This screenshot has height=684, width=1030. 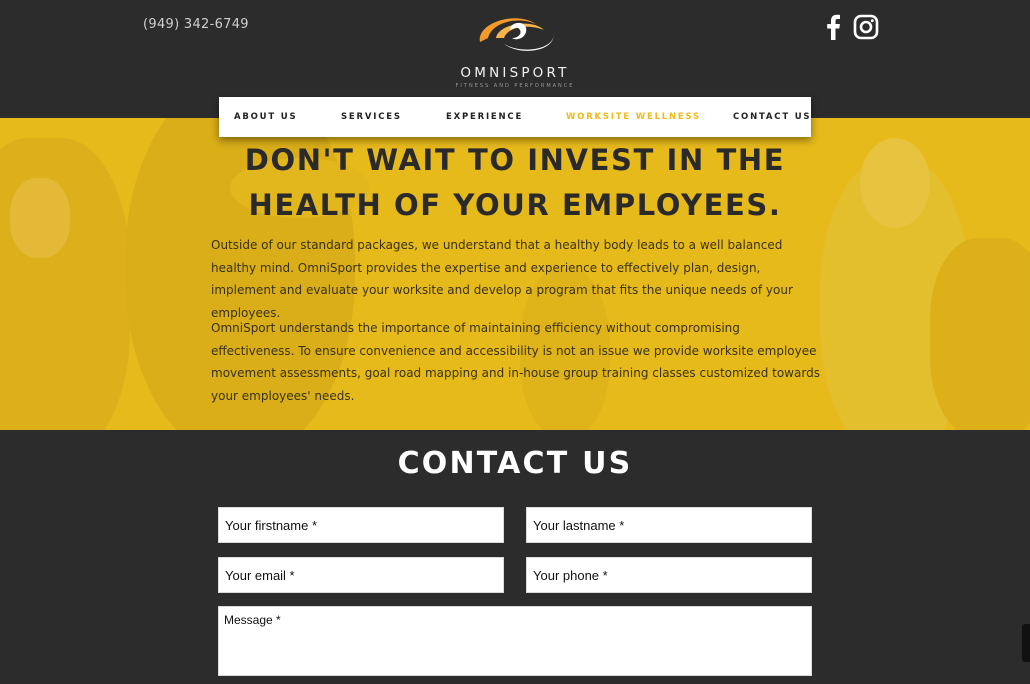 I want to click on nav-item-worksite-wellness: WORKSITE WELLNESS, so click(x=633, y=117).